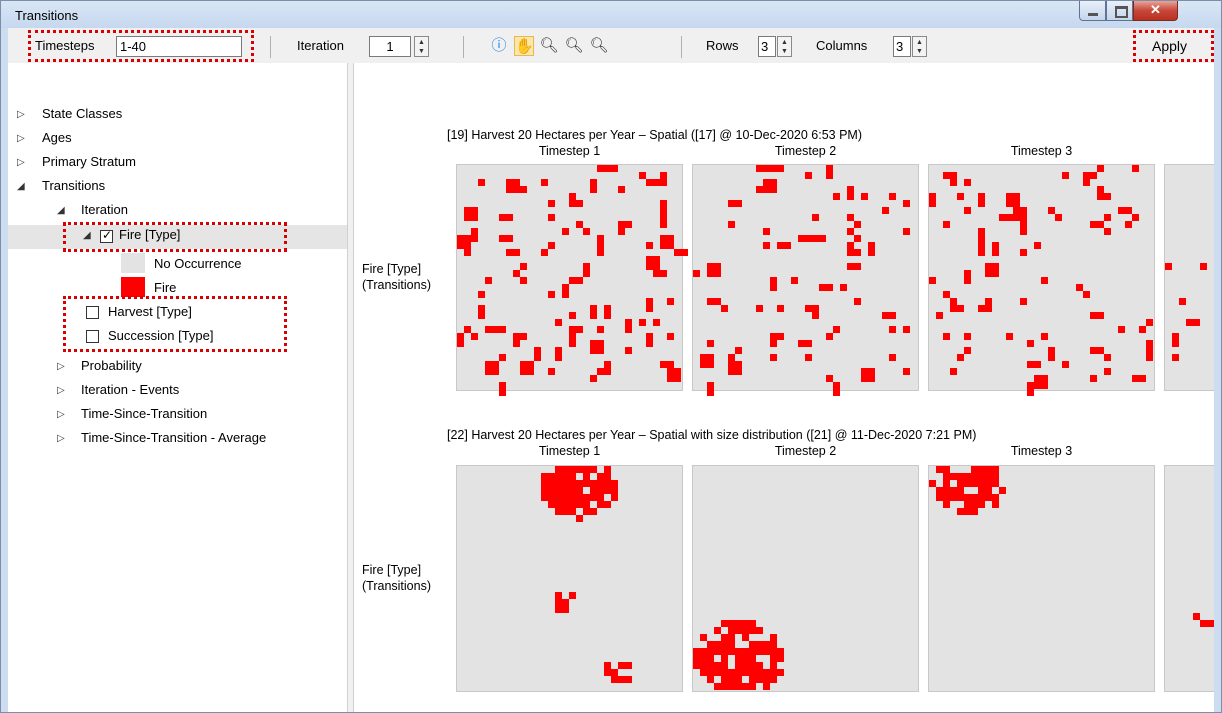 This screenshot has width=1222, height=713. Describe the element at coordinates (599, 46) in the screenshot. I see `zoom-reset-icon: 🔍︎` at that location.